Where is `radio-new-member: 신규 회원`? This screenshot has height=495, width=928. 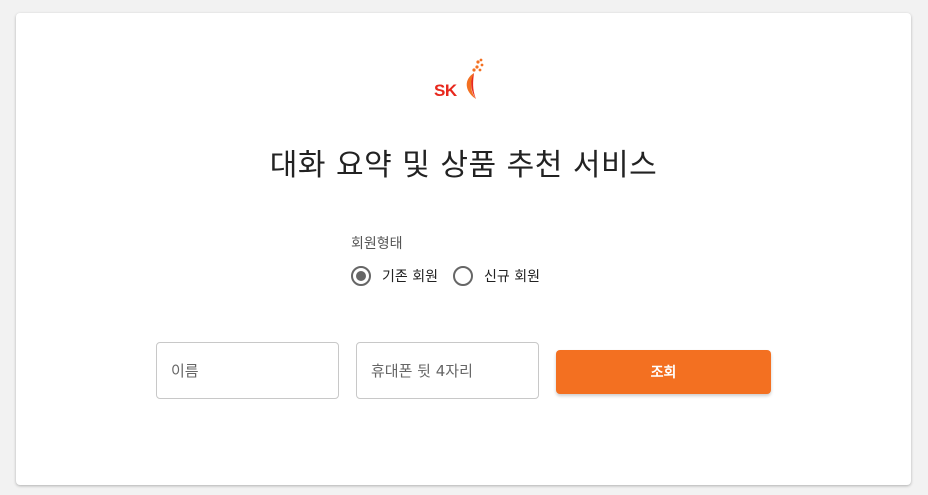 radio-new-member: 신규 회원 is located at coordinates (496, 276).